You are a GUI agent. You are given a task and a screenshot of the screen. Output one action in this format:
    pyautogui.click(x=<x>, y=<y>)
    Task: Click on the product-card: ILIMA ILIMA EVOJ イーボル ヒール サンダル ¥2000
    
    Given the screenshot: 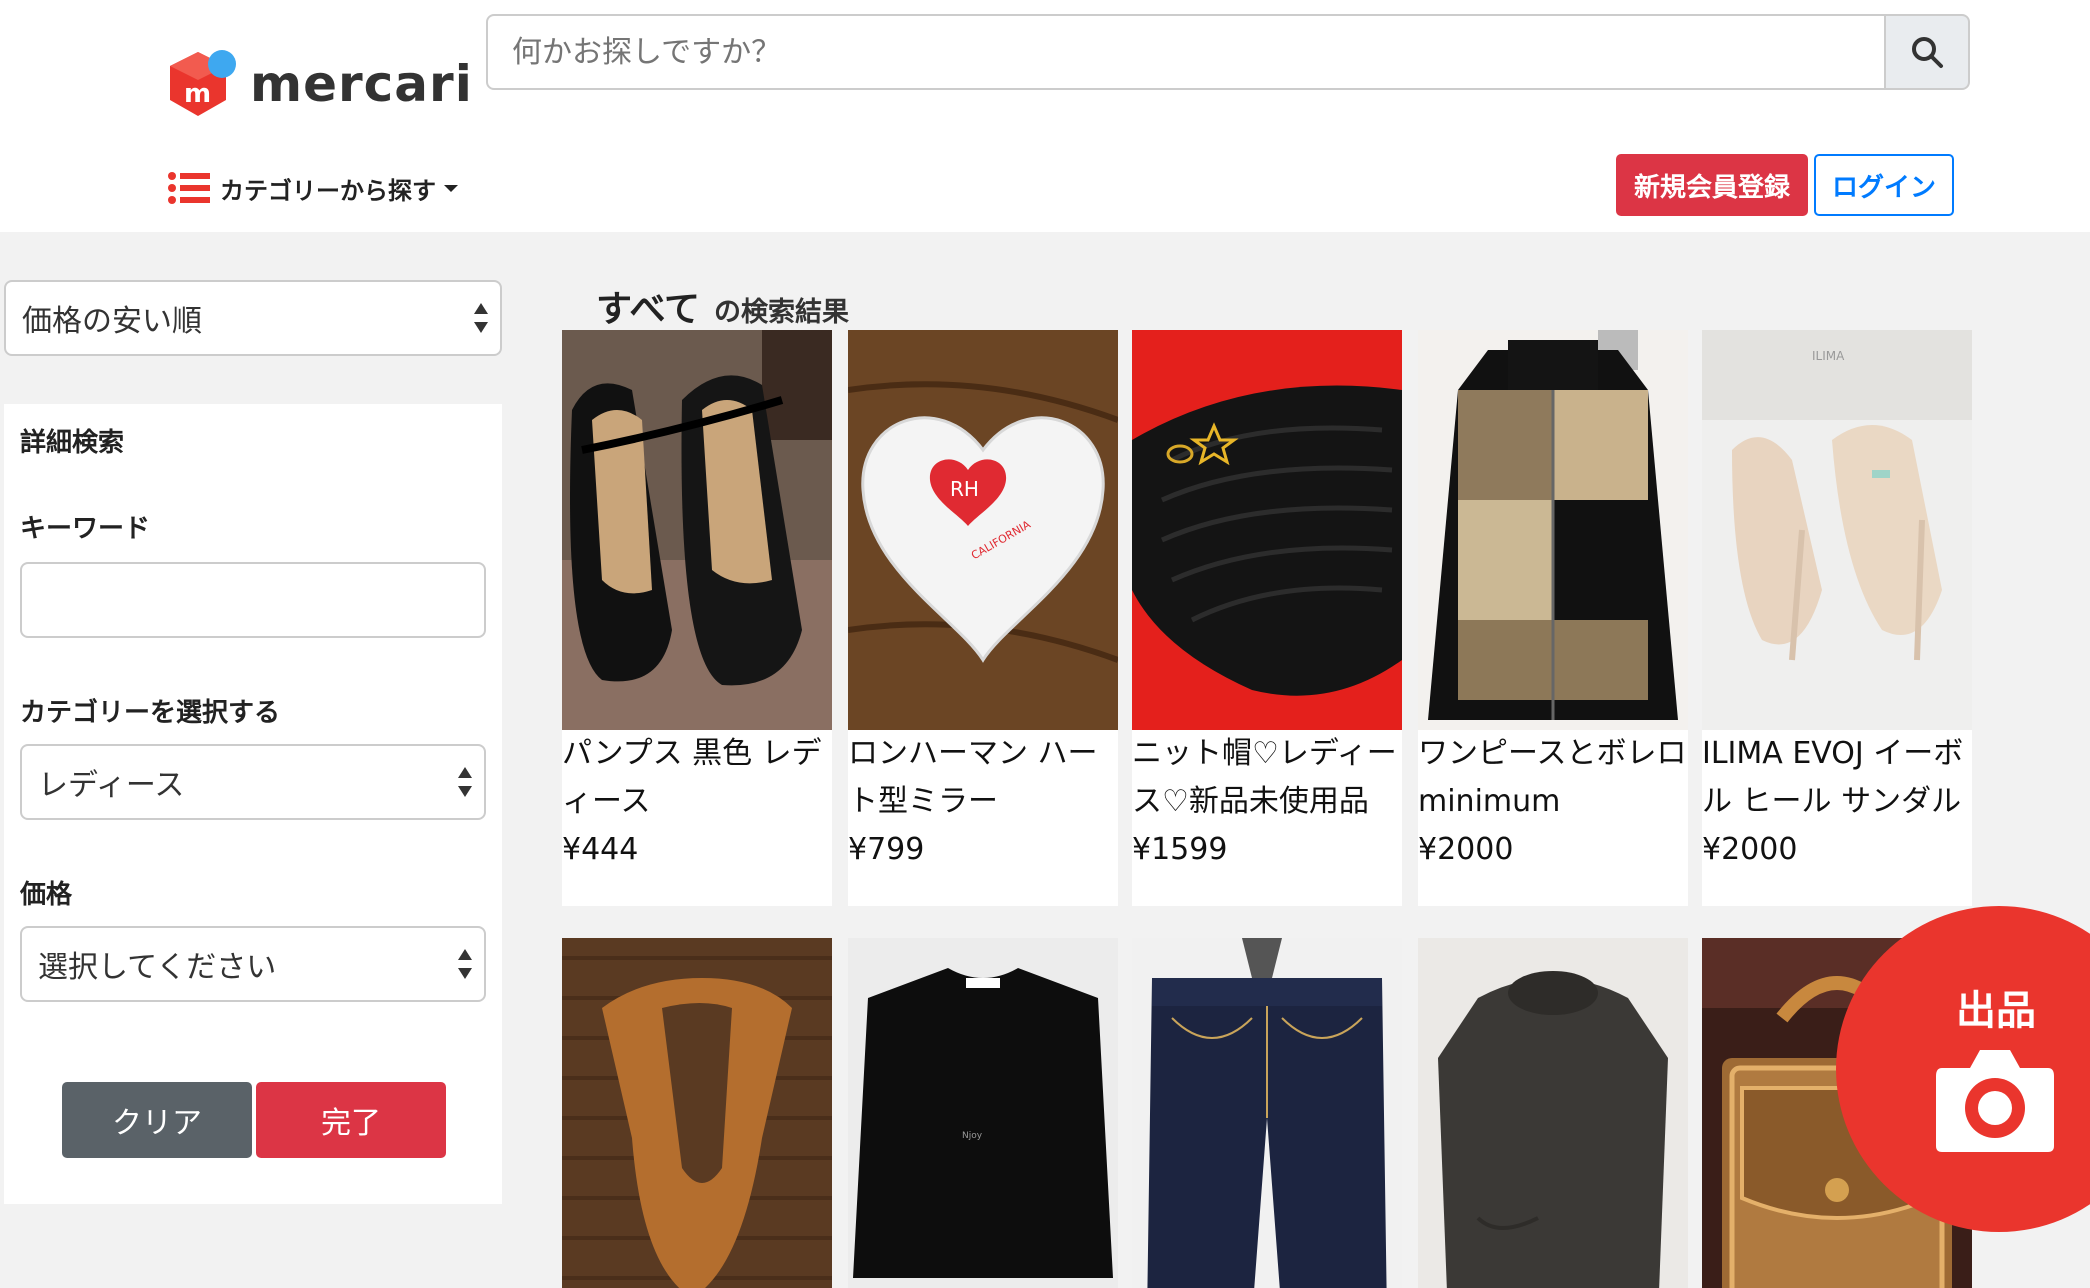 What is the action you would take?
    pyautogui.click(x=1837, y=618)
    